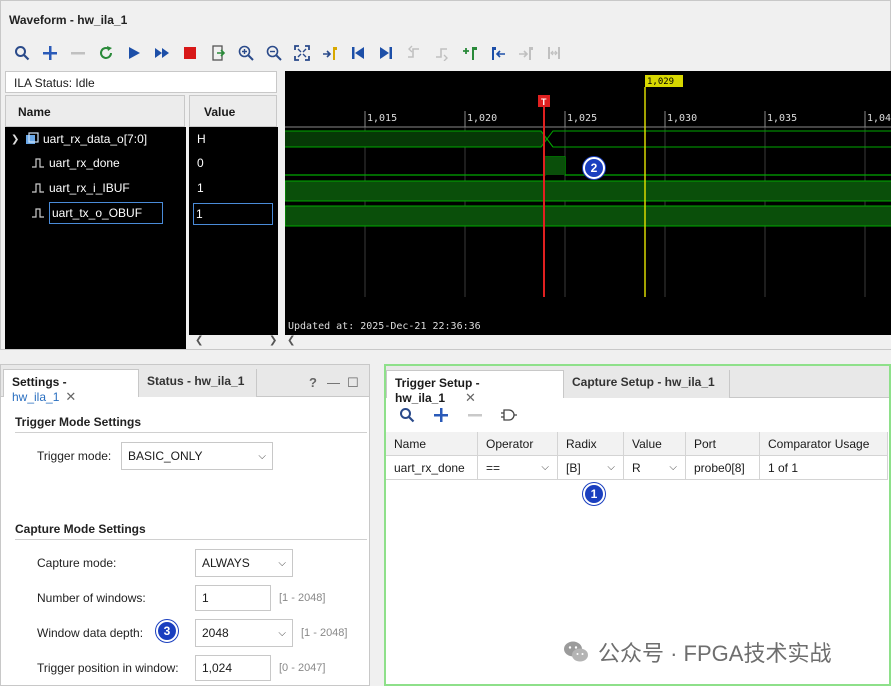 Image resolution: width=891 pixels, height=686 pixels. Describe the element at coordinates (218, 53) in the screenshot. I see `export-icon` at that location.